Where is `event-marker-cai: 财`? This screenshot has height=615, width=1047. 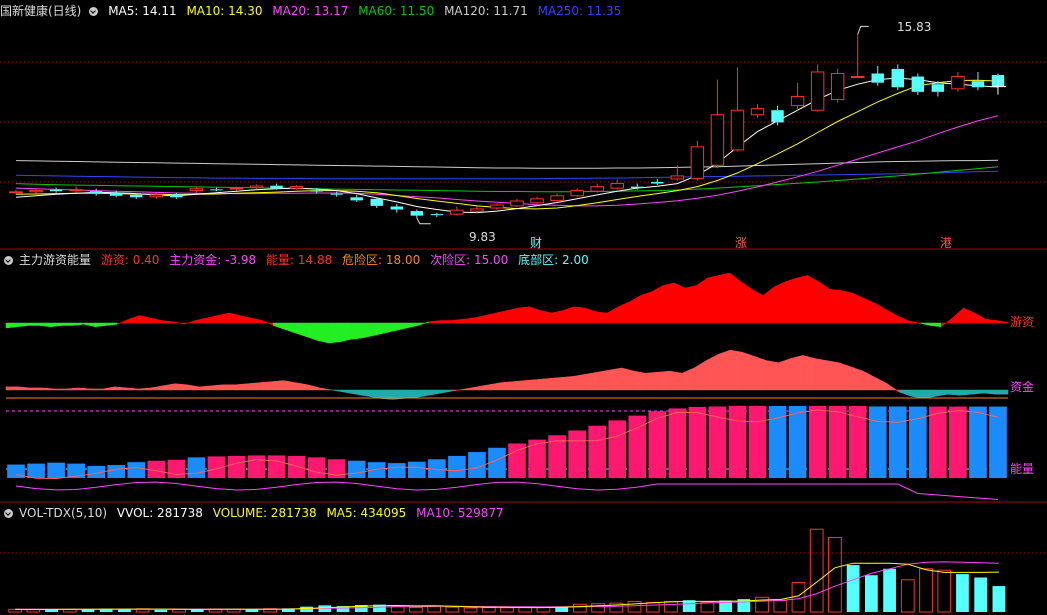 event-marker-cai: 财 is located at coordinates (536, 243).